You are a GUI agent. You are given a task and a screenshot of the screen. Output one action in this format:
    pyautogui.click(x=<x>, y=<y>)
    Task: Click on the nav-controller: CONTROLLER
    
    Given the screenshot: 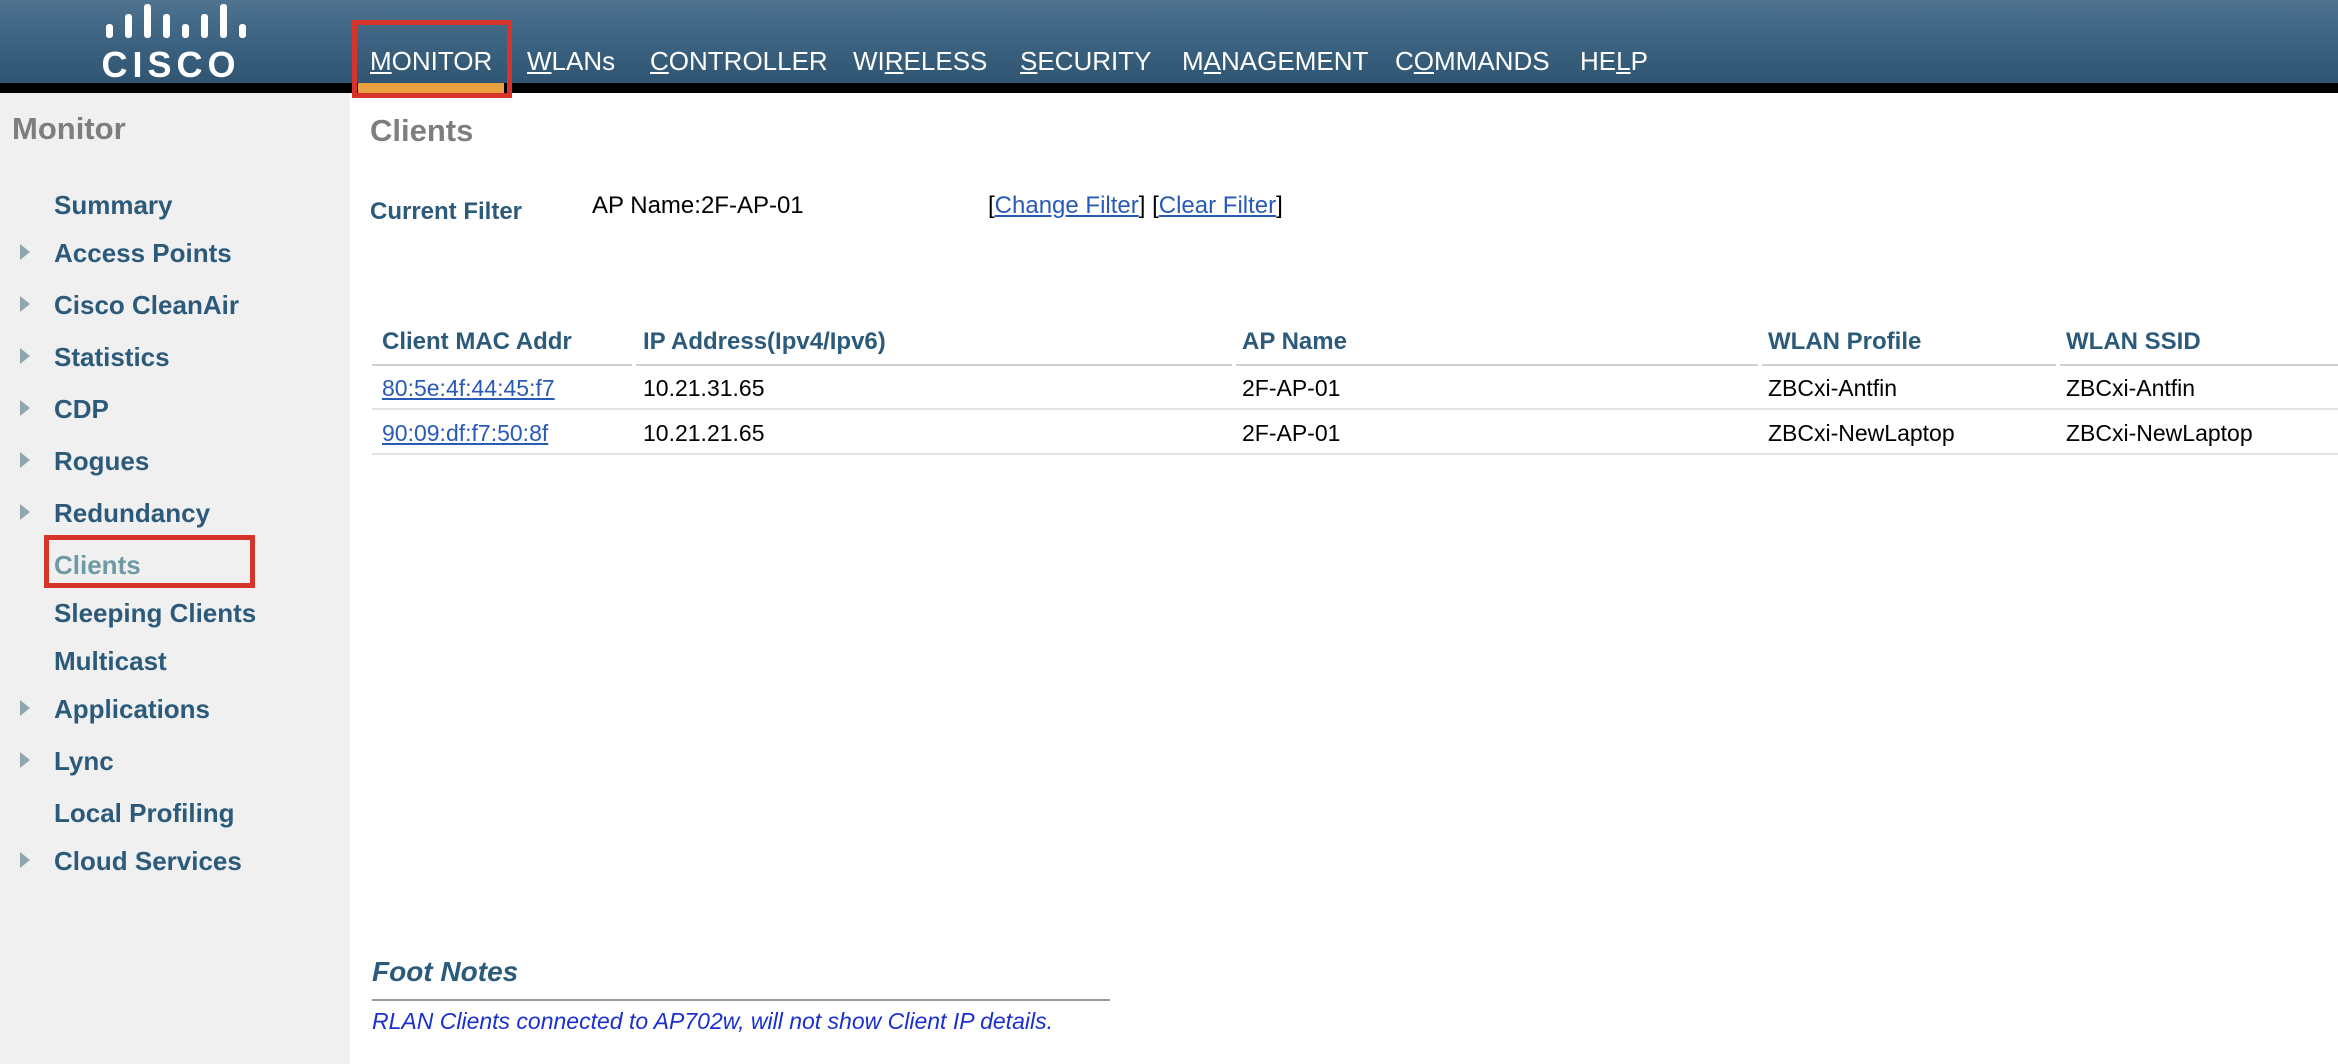 What is the action you would take?
    pyautogui.click(x=739, y=61)
    